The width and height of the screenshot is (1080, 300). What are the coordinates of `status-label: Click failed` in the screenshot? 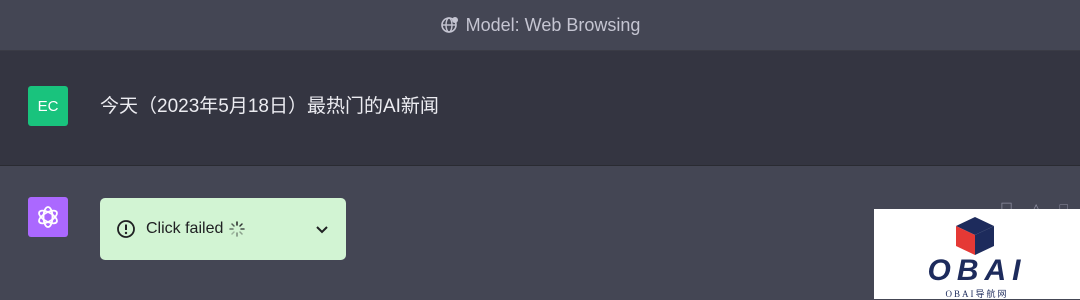 It's located at (185, 228).